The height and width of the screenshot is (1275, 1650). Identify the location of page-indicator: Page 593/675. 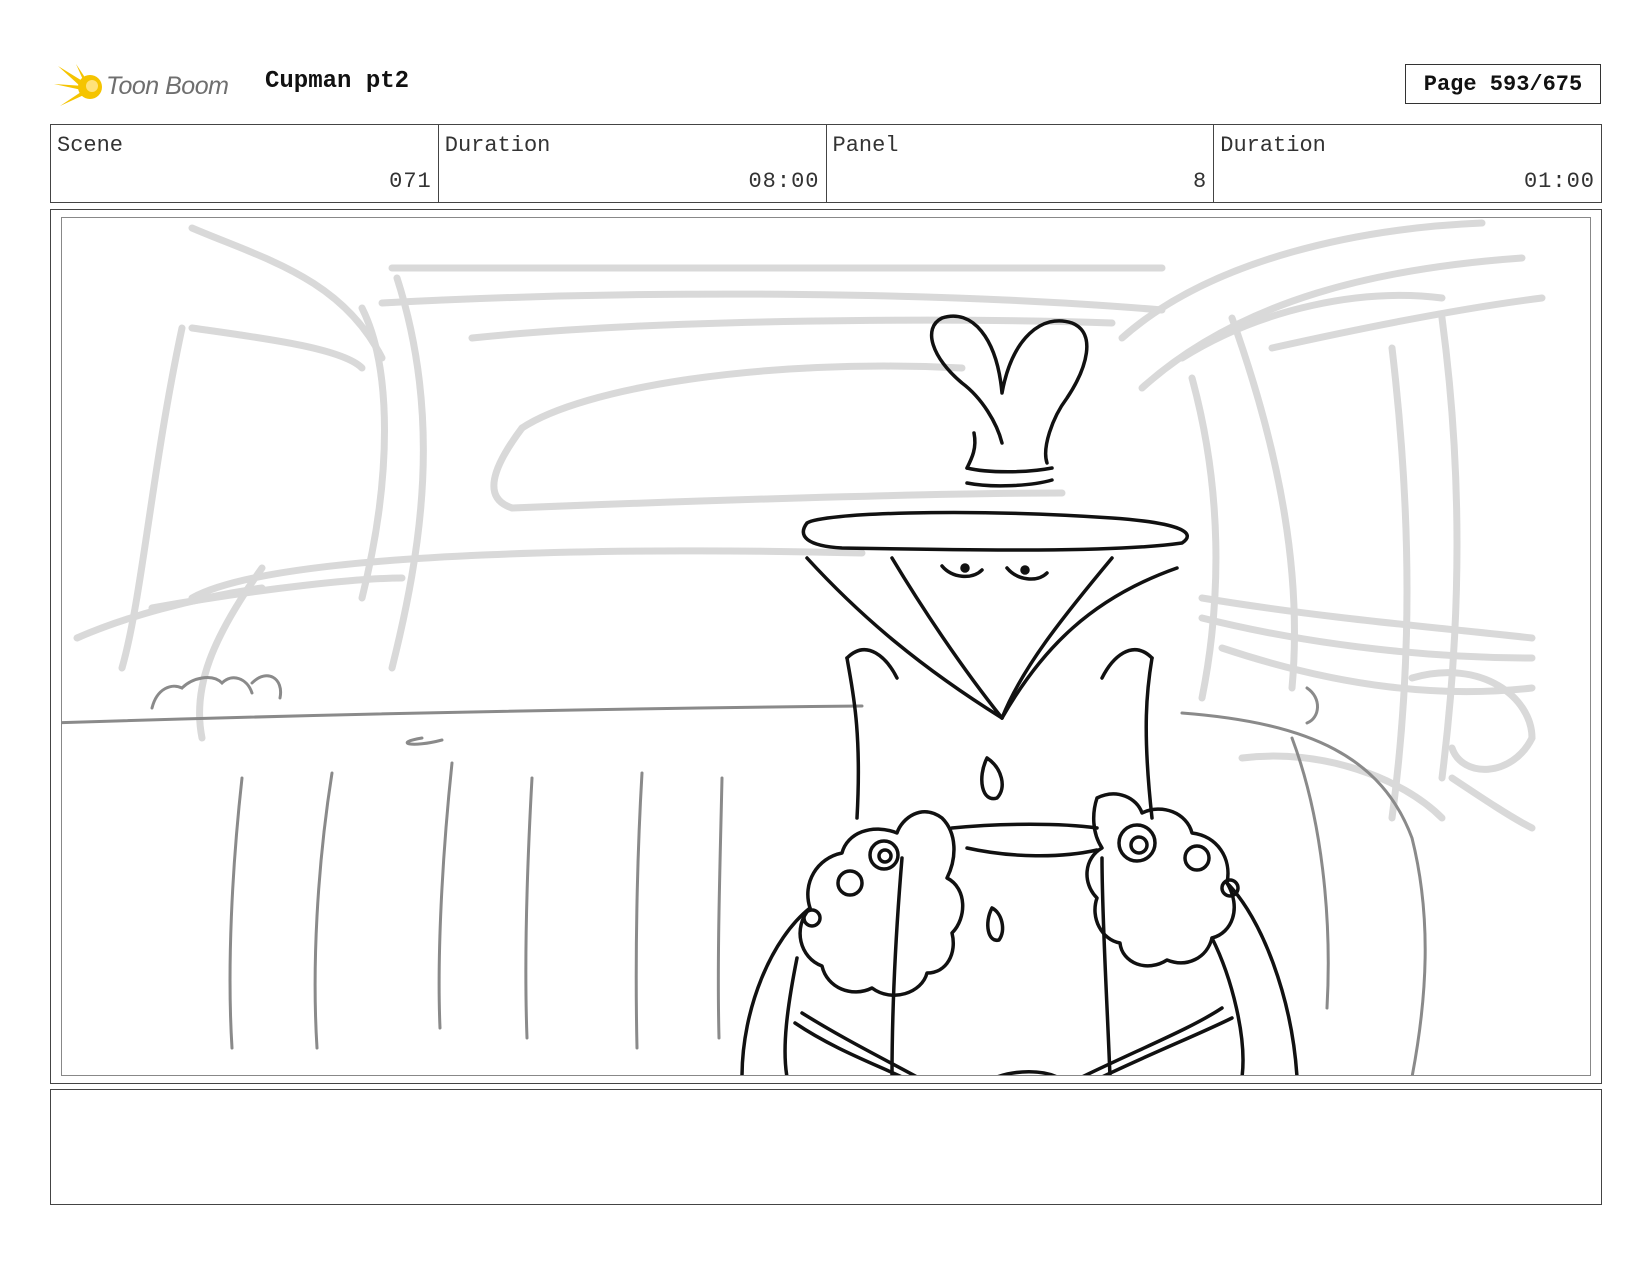
(1503, 84).